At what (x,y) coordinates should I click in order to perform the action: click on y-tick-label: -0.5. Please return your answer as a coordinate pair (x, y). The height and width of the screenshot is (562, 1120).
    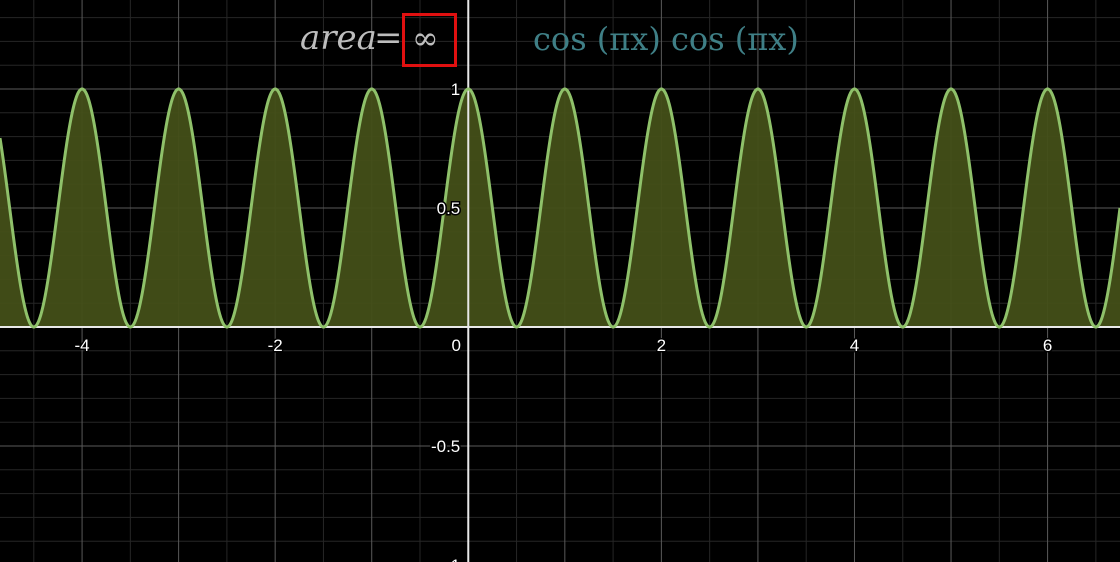
    Looking at the image, I should click on (445, 446).